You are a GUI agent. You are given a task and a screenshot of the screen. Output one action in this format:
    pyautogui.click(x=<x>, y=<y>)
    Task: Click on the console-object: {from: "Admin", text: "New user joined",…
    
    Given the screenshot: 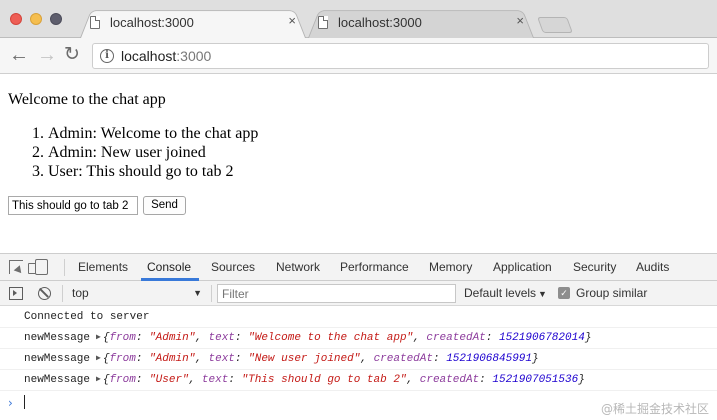 What is the action you would take?
    pyautogui.click(x=320, y=359)
    